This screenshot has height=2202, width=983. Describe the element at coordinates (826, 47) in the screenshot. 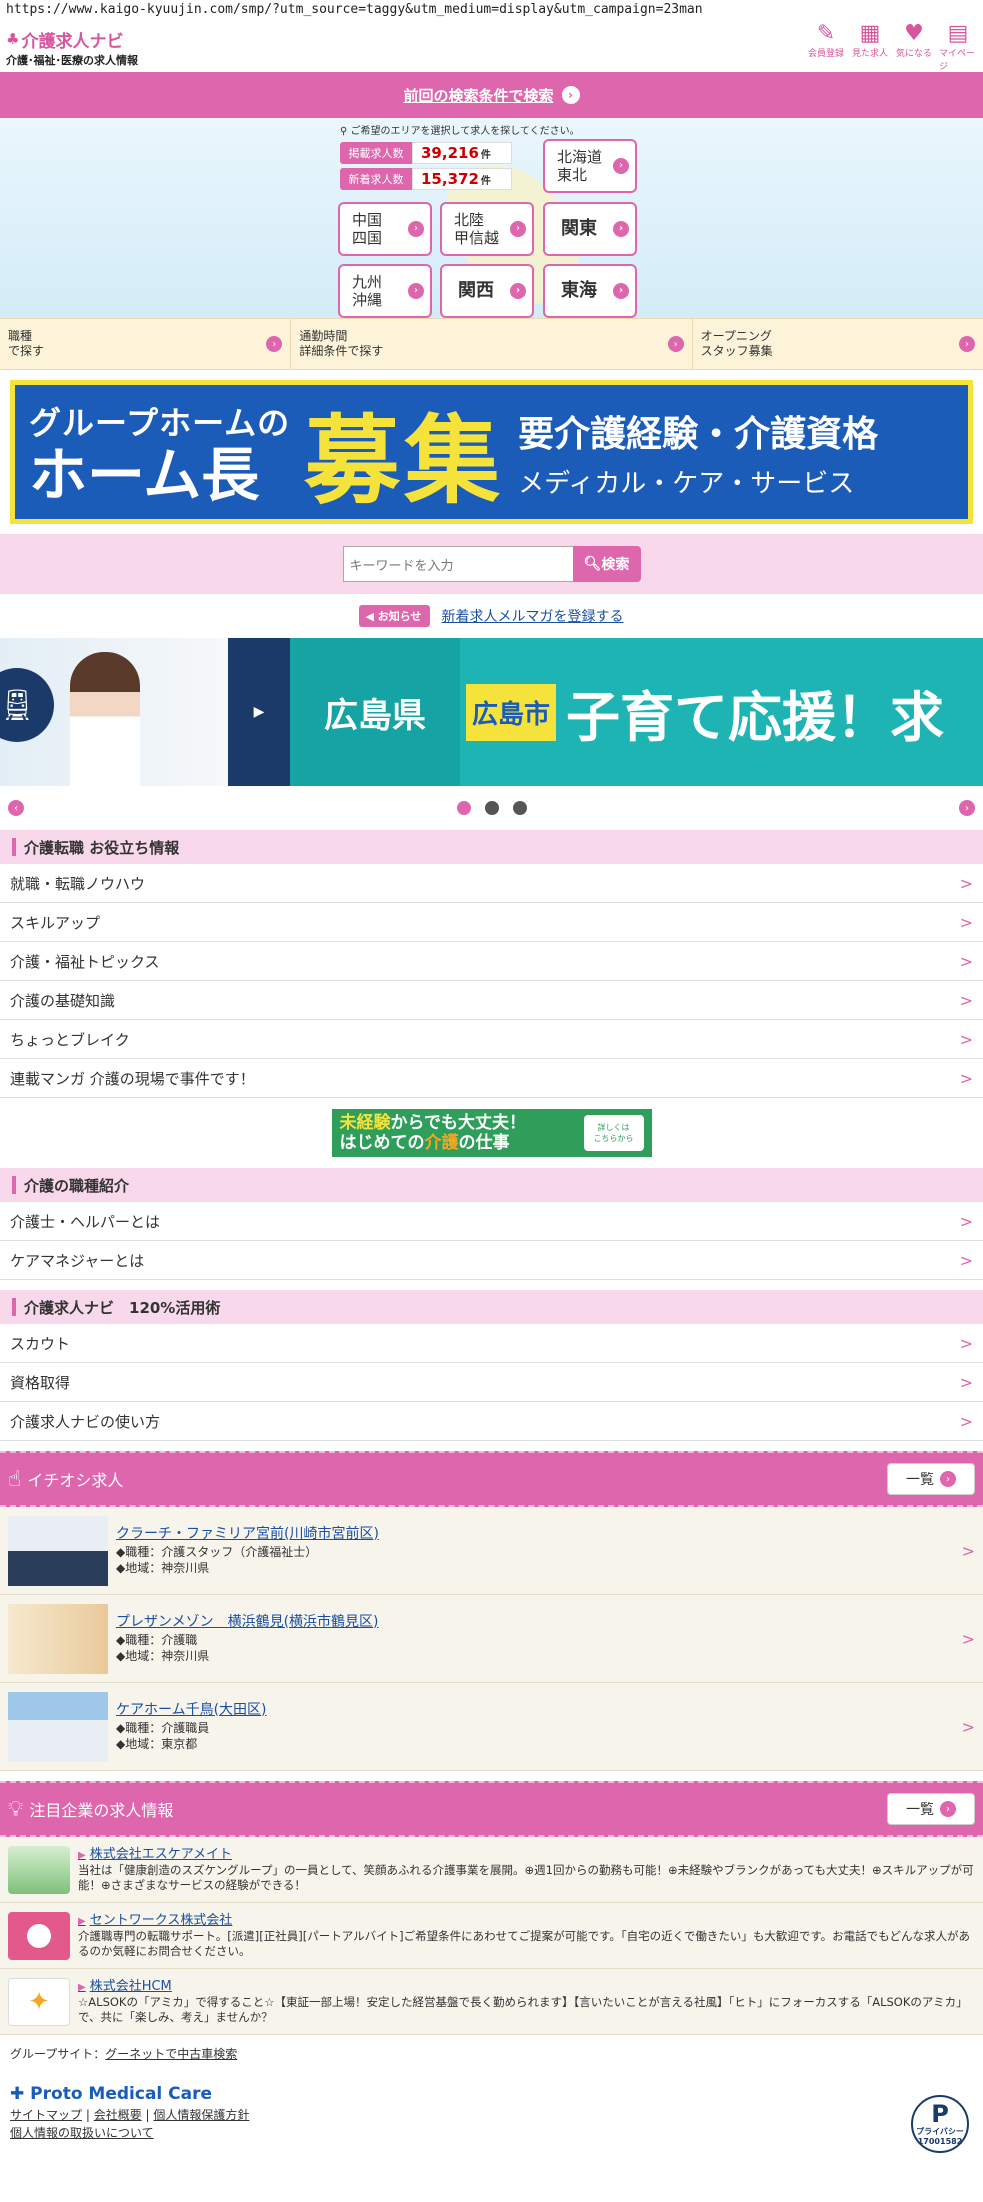

I see `register-button: ✎ 会員登録` at that location.